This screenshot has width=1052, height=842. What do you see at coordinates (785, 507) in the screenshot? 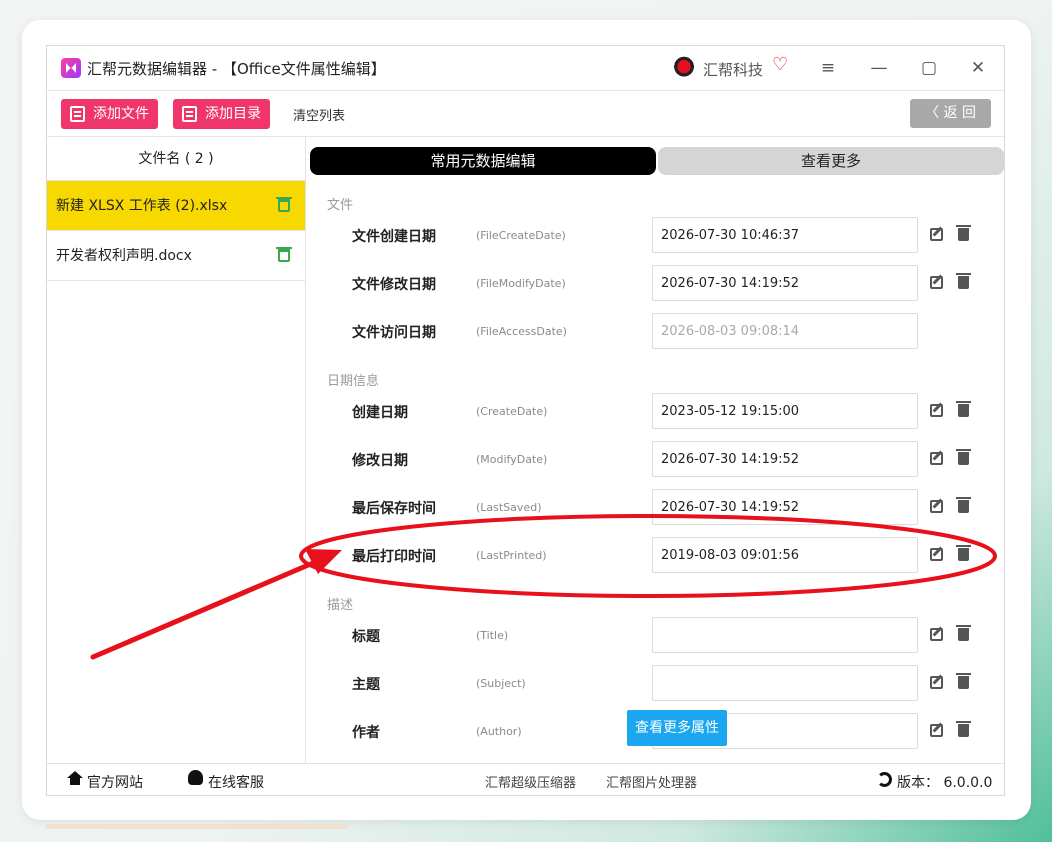
I see `last-saved-input` at bounding box center [785, 507].